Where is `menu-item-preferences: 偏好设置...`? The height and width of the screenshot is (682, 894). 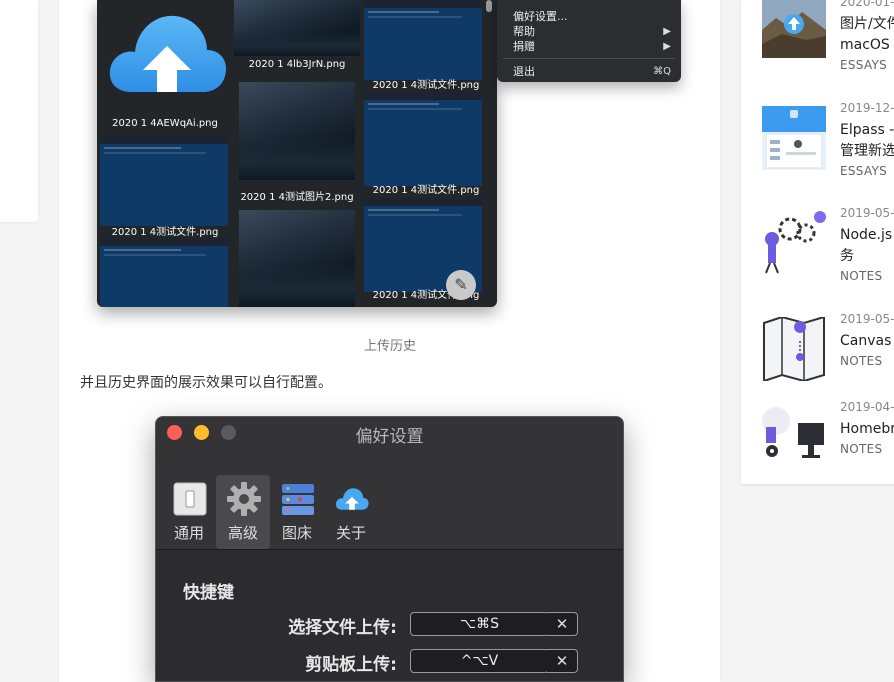
menu-item-preferences: 偏好设置... is located at coordinates (592, 17).